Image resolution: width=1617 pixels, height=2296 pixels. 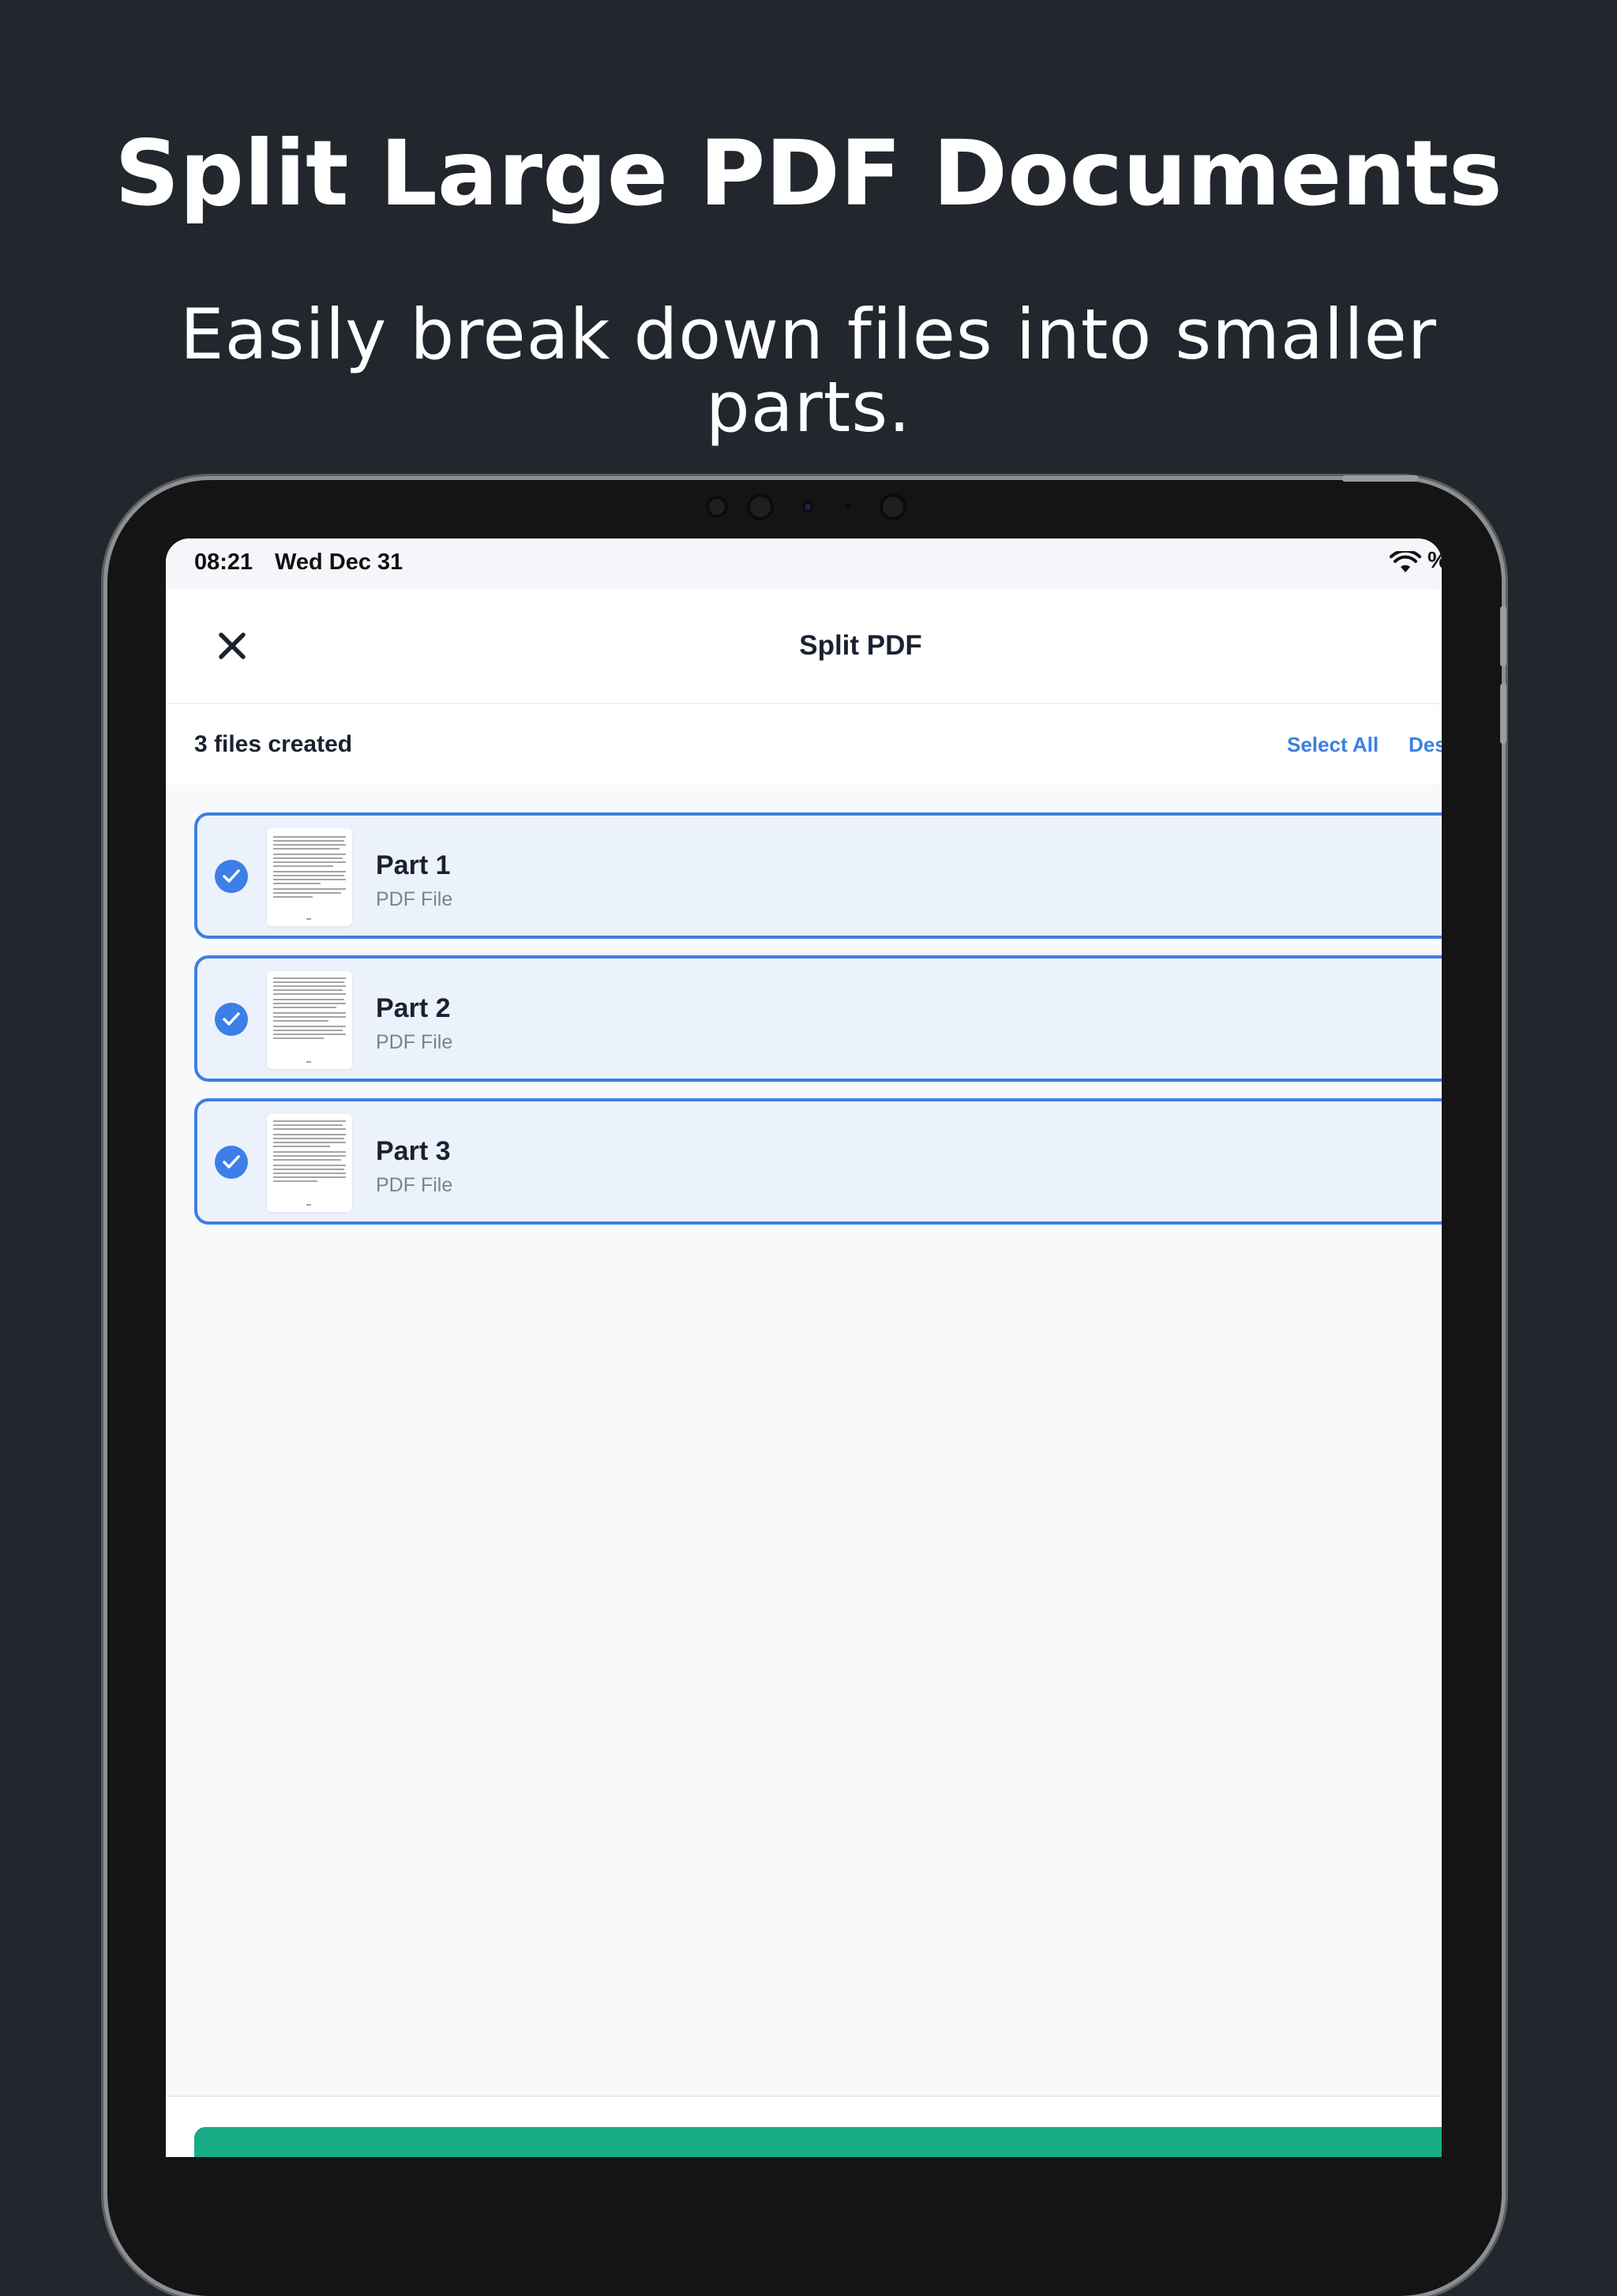 What do you see at coordinates (413, 1151) in the screenshot?
I see `file-name: Part 3` at bounding box center [413, 1151].